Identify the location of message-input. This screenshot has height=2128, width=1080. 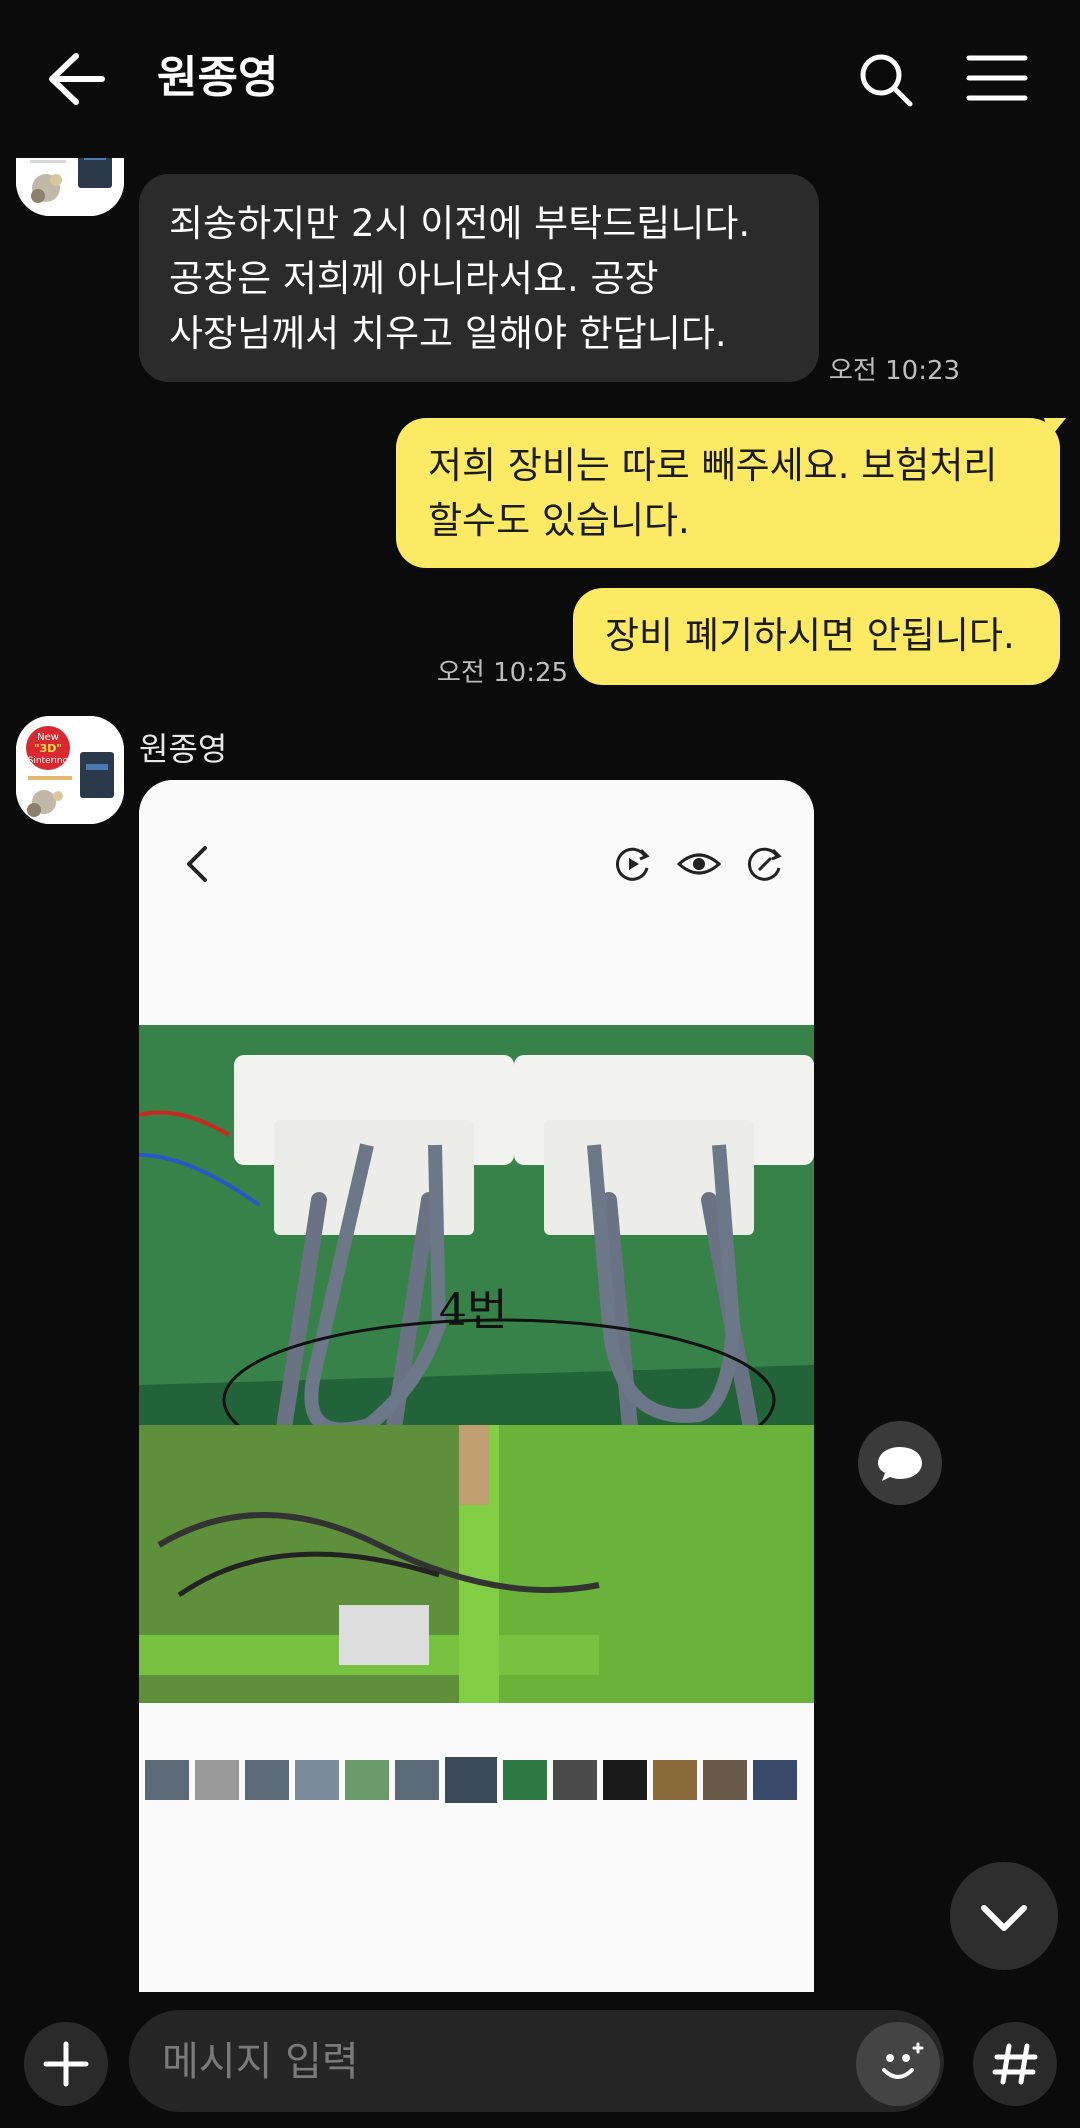
(502, 2062).